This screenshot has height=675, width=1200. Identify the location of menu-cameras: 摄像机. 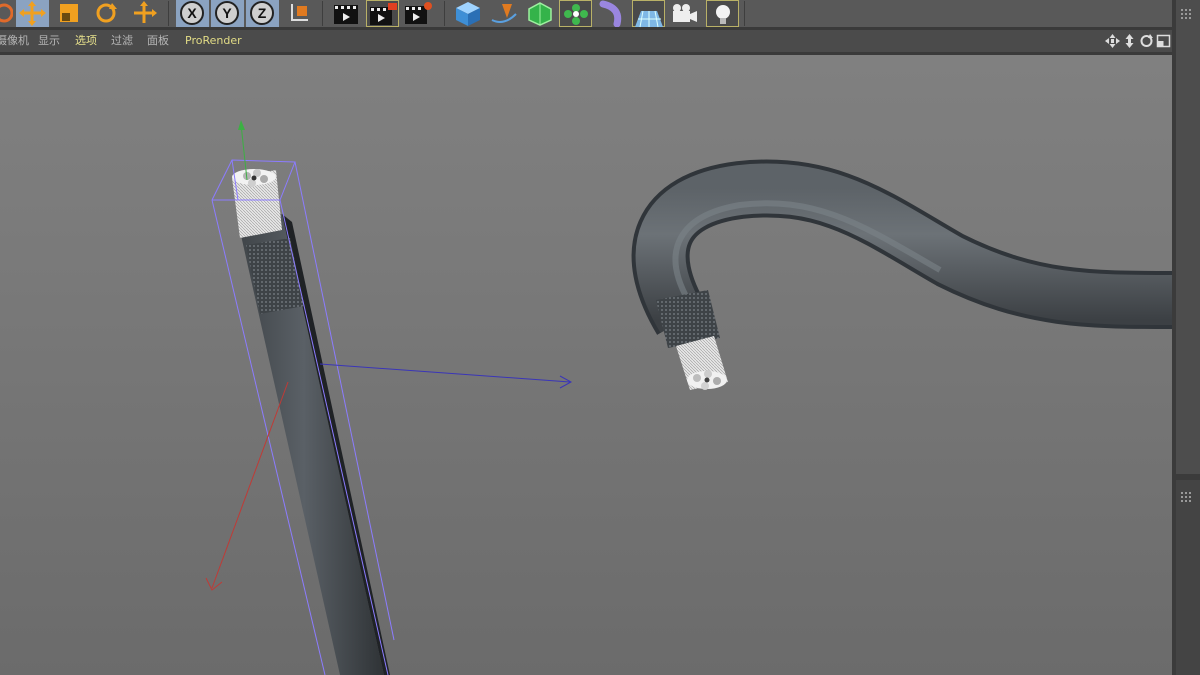
(14, 41).